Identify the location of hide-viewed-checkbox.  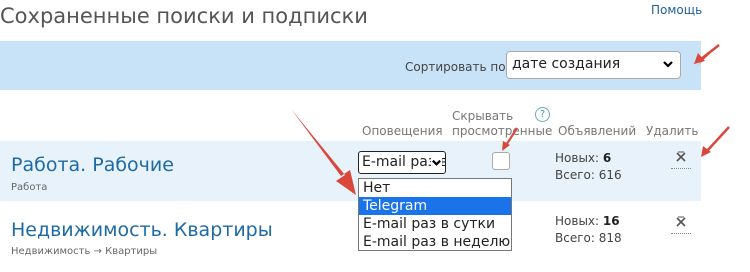
(501, 161).